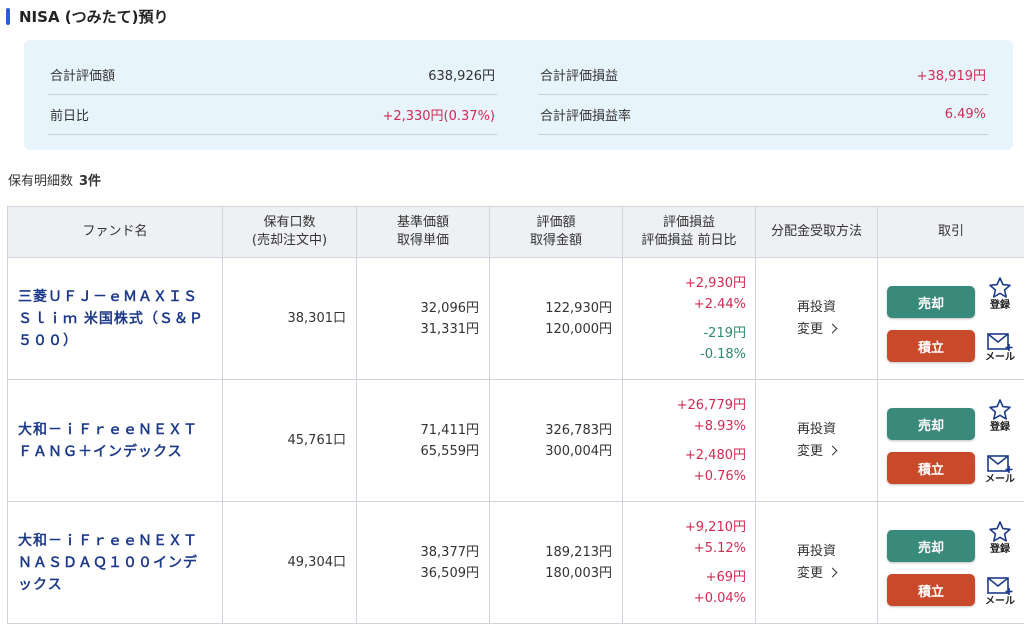 The height and width of the screenshot is (626, 1024). Describe the element at coordinates (317, 318) in the screenshot. I see `units-value: 38,301口` at that location.